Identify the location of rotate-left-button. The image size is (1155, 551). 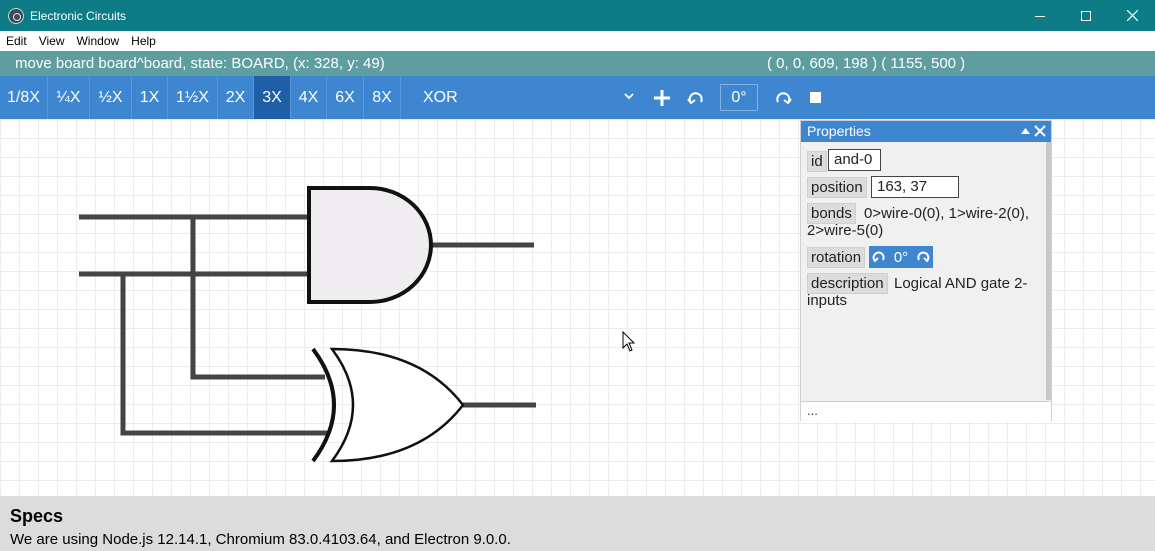
(696, 97).